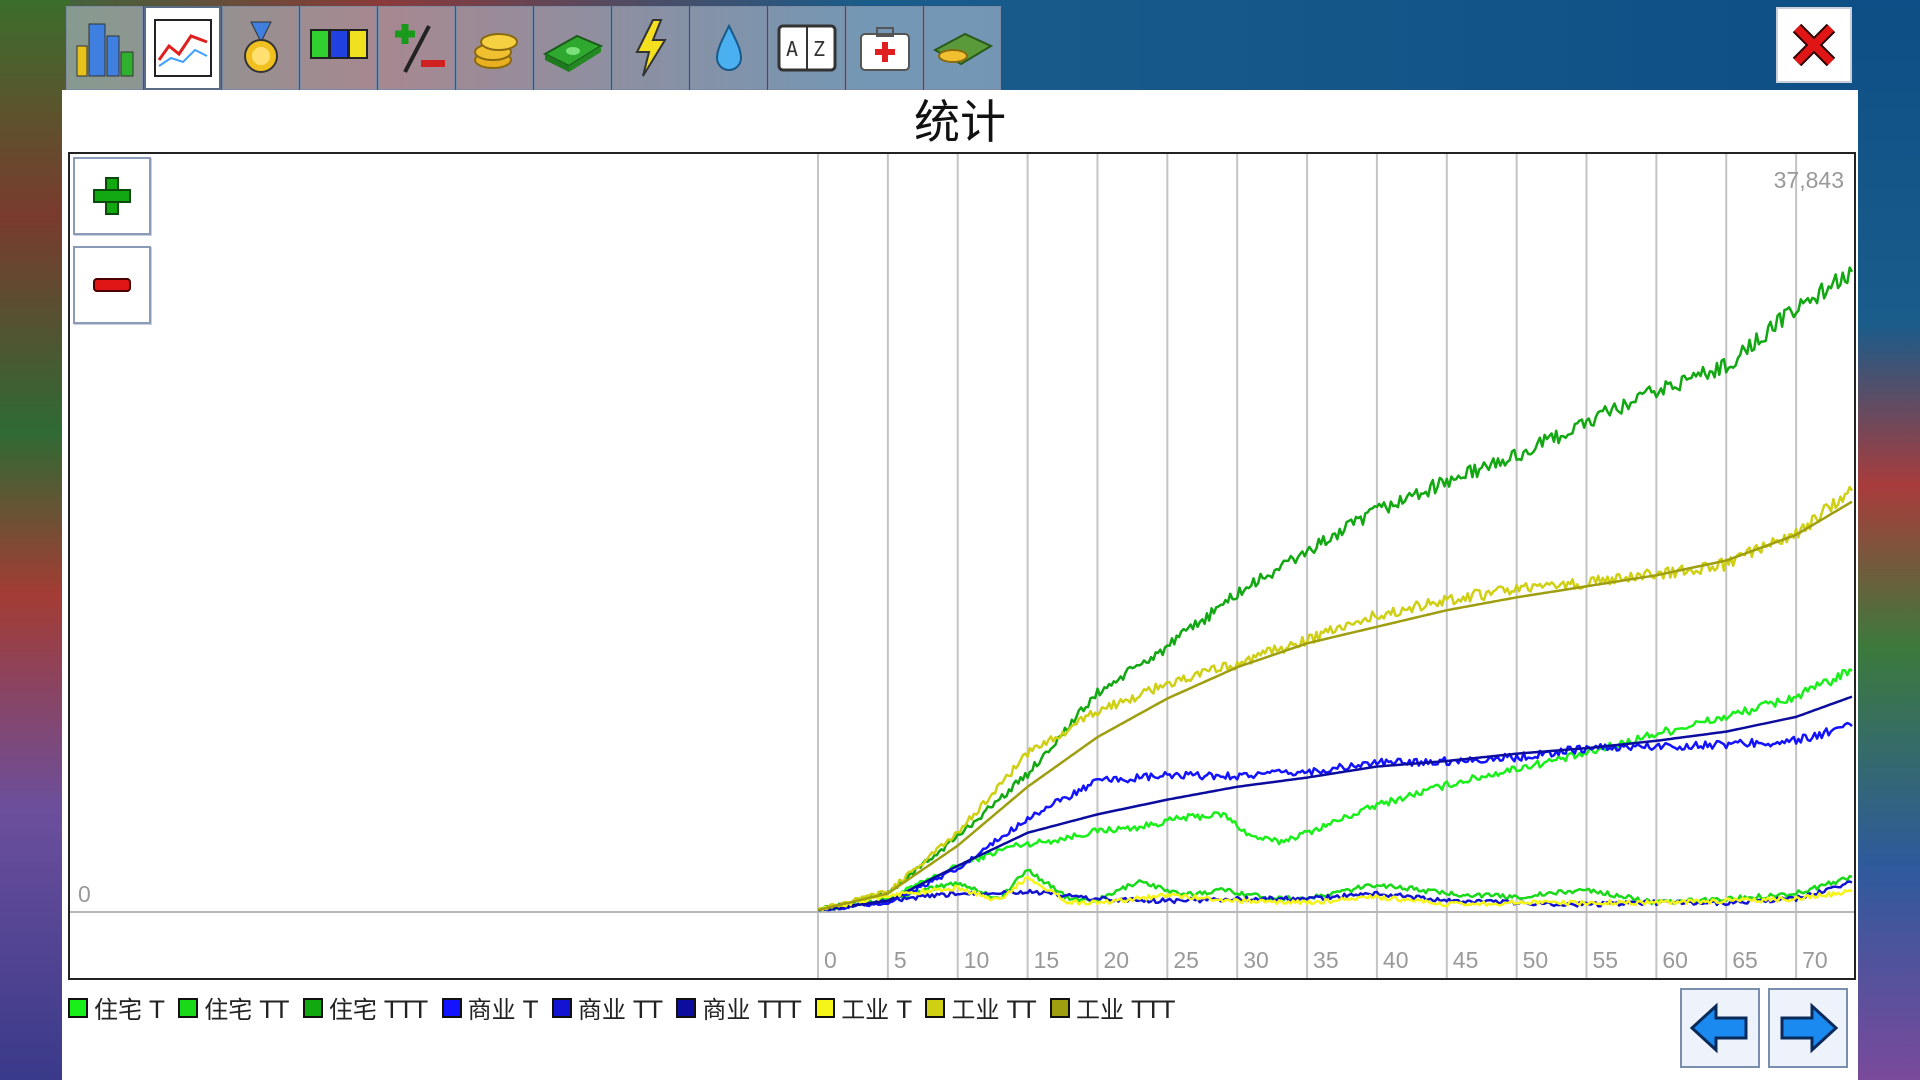 The height and width of the screenshot is (1080, 1920). I want to click on x-tick-label: 30, so click(1256, 960).